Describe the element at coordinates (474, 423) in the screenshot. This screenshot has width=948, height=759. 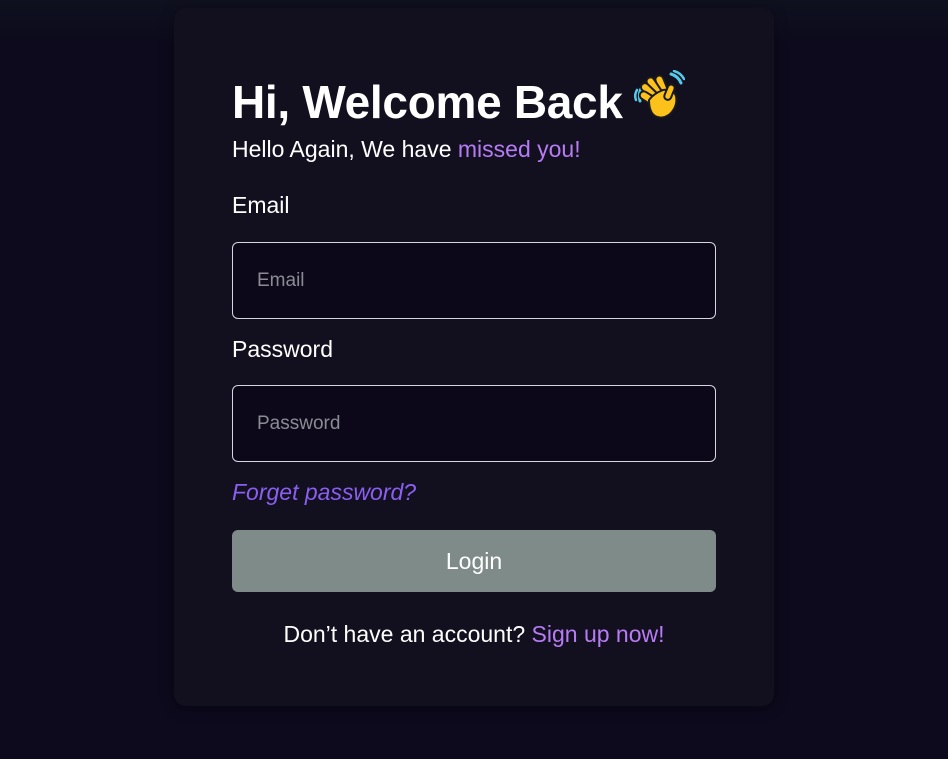
I see `password-field` at that location.